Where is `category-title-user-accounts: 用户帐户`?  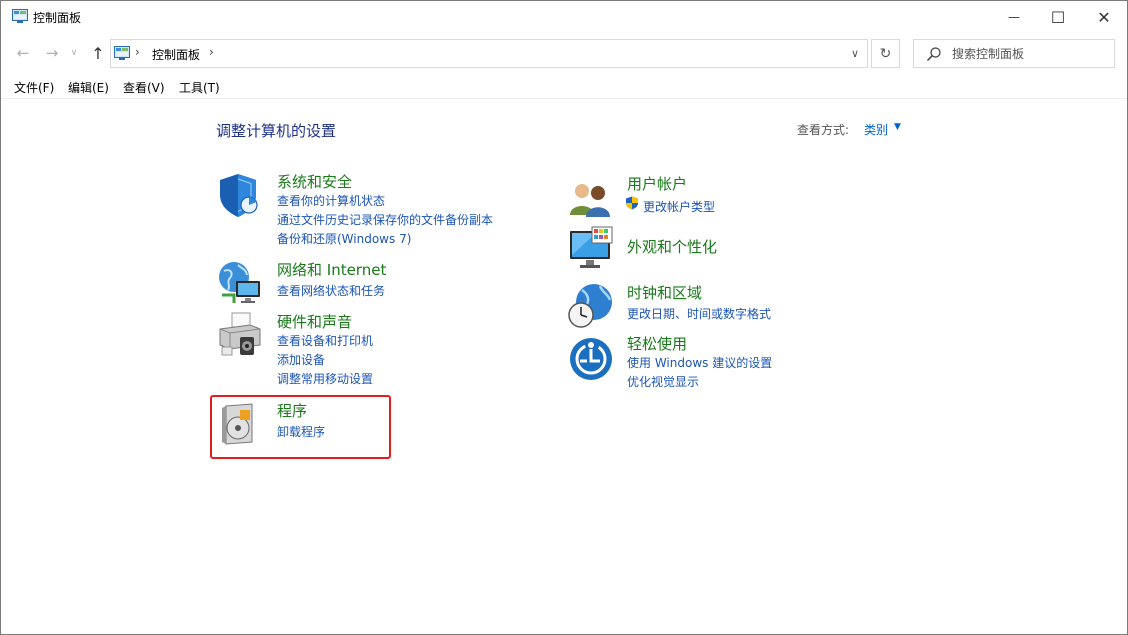 category-title-user-accounts: 用户帐户 is located at coordinates (657, 183).